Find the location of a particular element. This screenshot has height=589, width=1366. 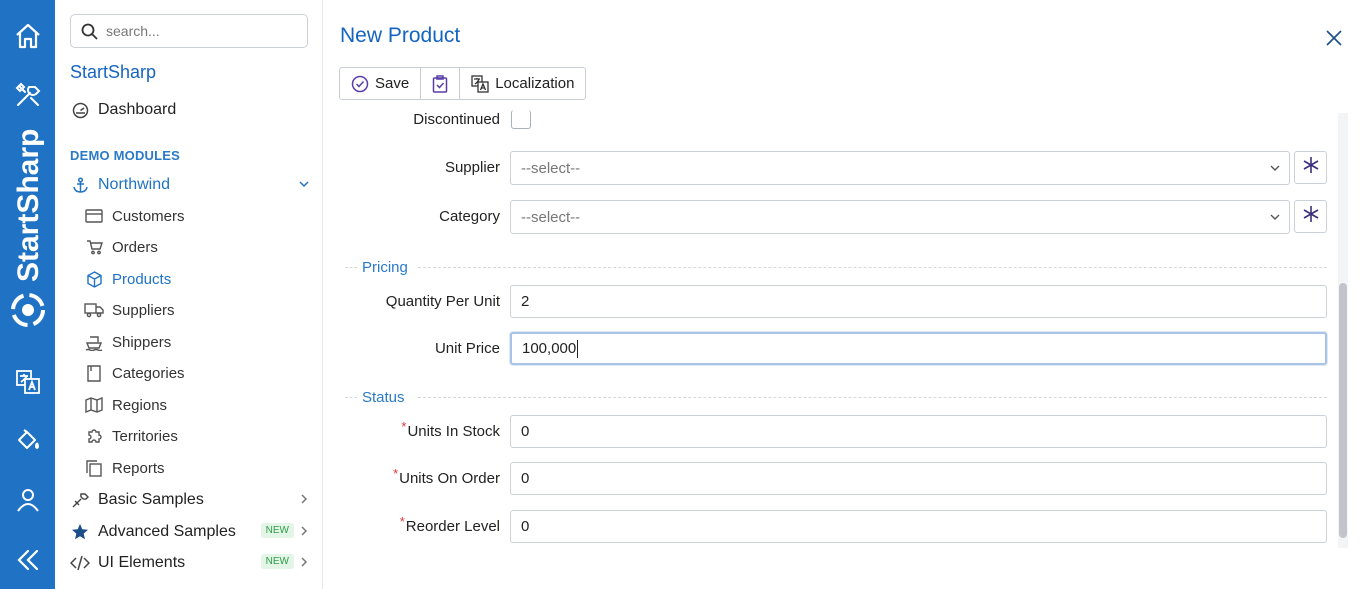

sidebar-item-label: Shippers is located at coordinates (142, 342).